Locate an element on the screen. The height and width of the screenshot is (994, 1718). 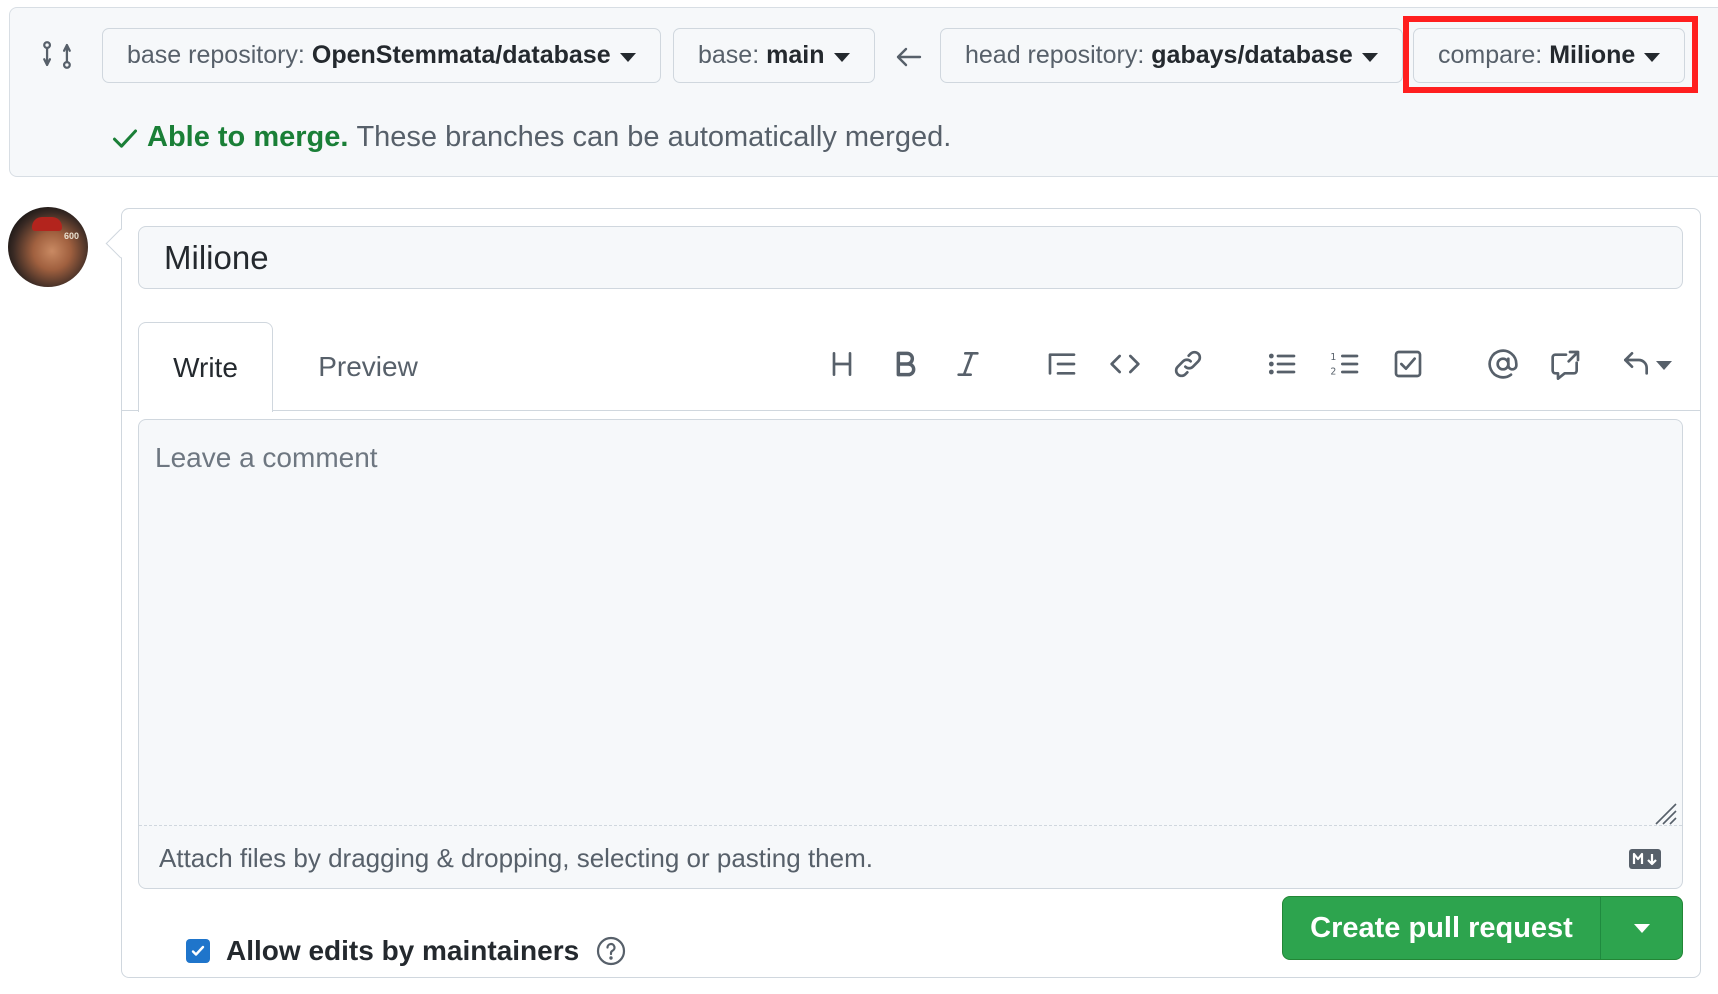
avatar-cap is located at coordinates (47, 224).